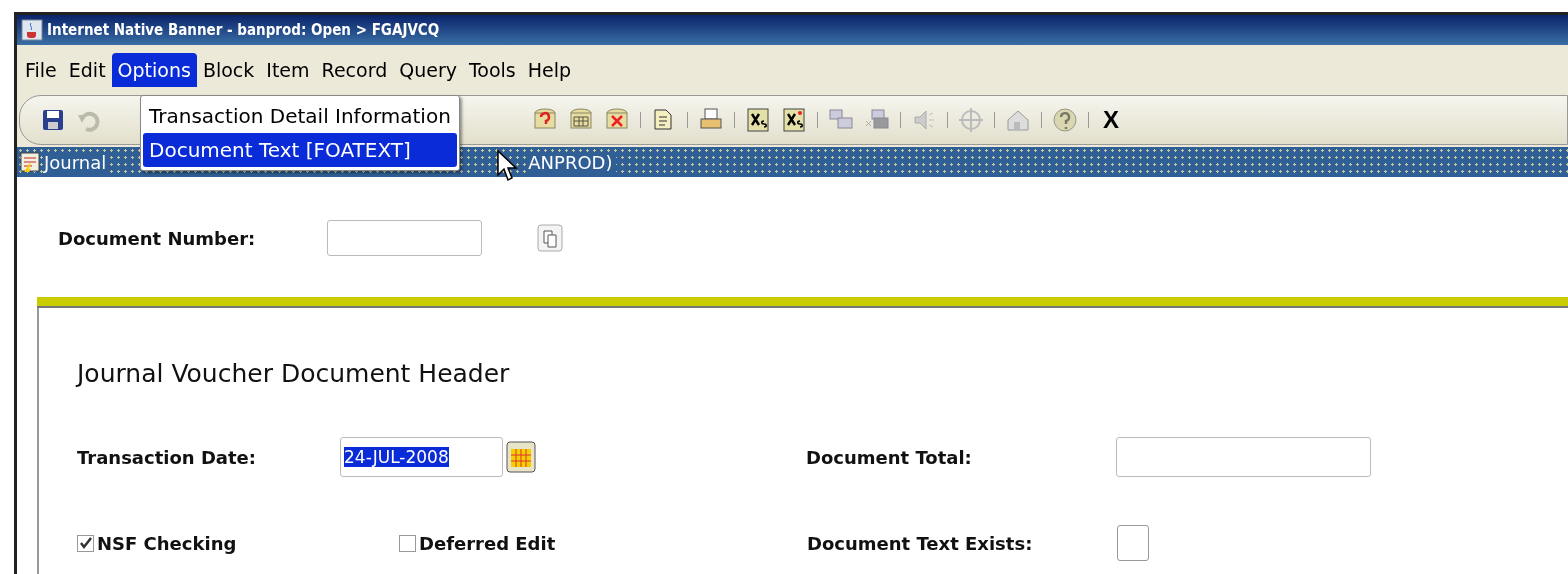  Describe the element at coordinates (521, 457) in the screenshot. I see `calendar-icon` at that location.